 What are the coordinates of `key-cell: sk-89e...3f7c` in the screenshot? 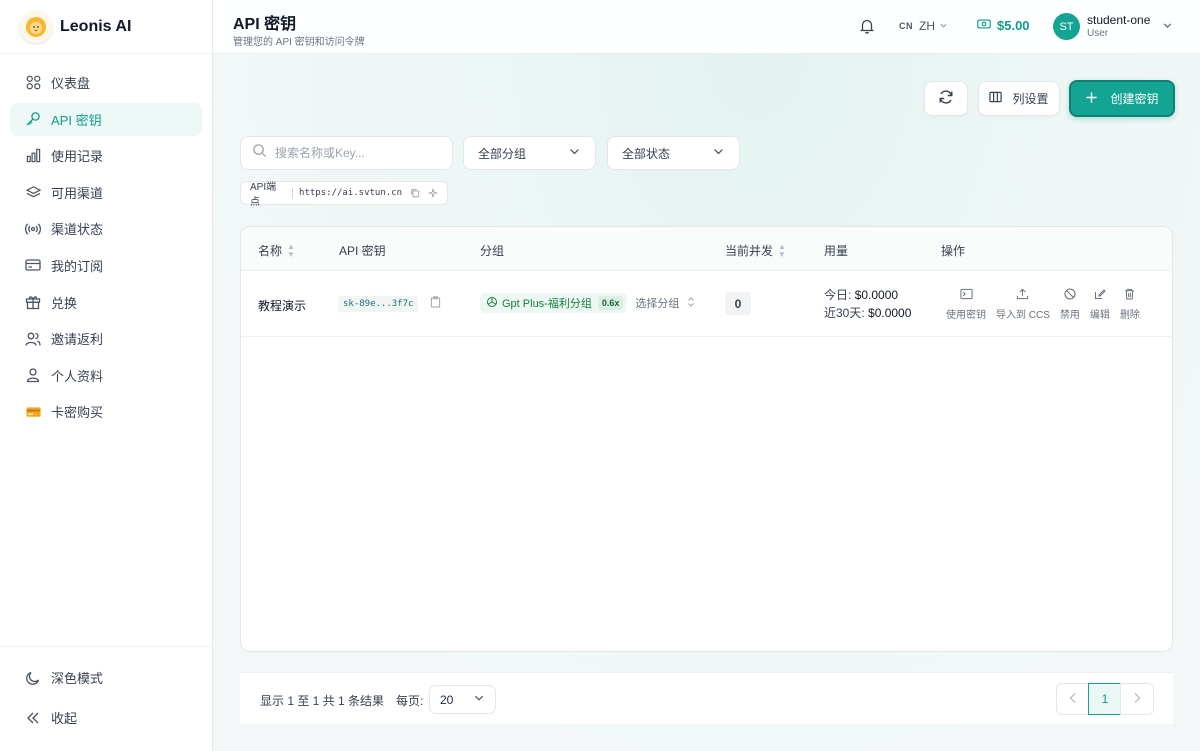 It's located at (389, 304).